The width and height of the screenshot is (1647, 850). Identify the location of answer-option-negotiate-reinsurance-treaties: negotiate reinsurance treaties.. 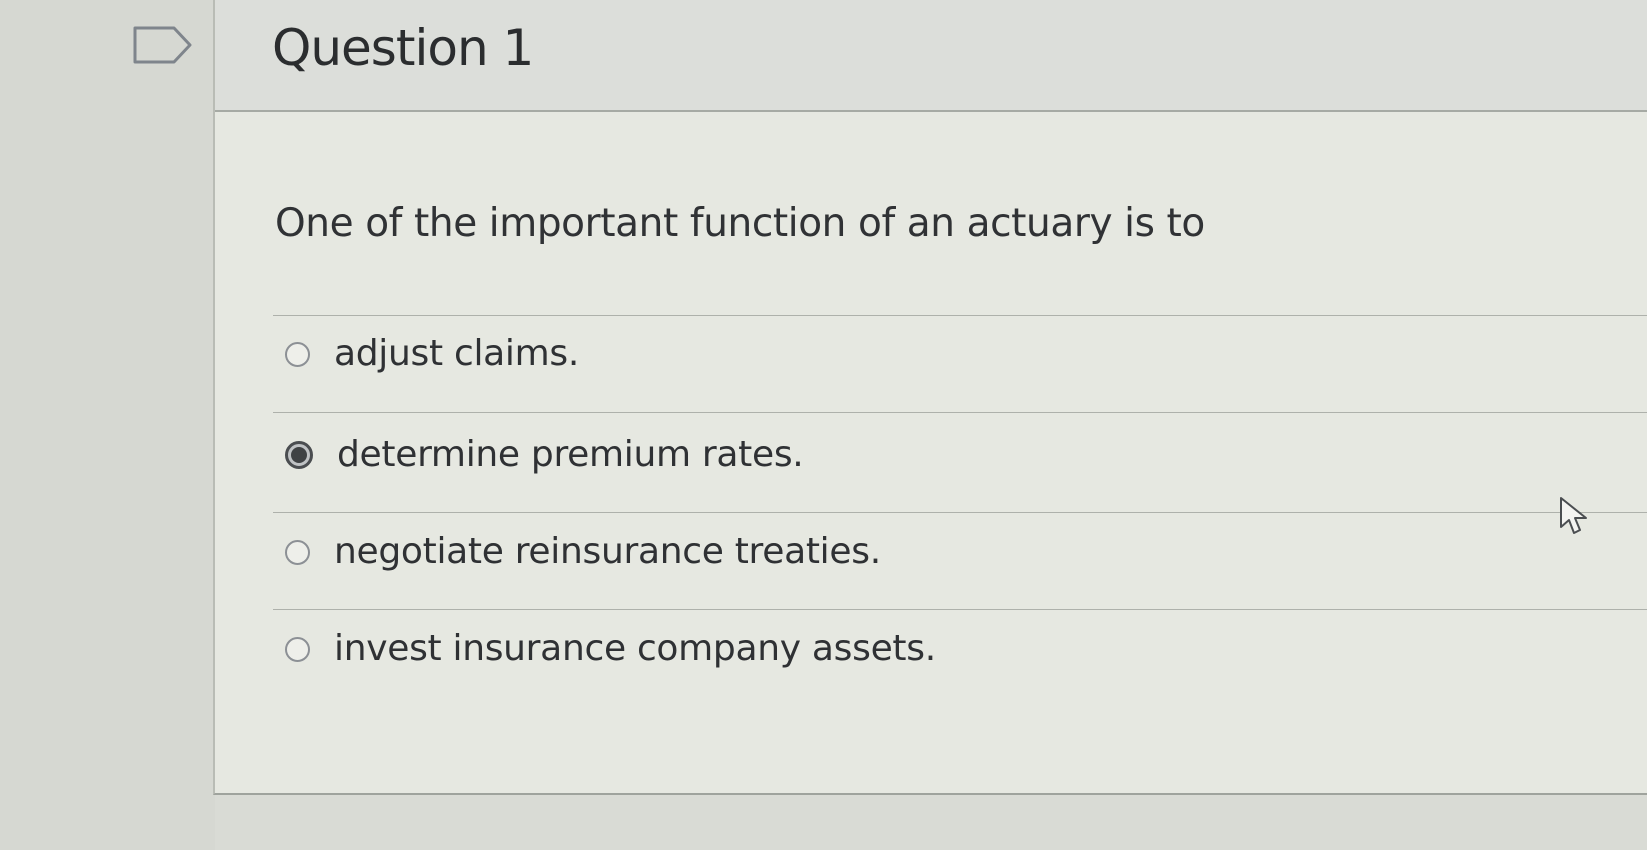
(583, 552).